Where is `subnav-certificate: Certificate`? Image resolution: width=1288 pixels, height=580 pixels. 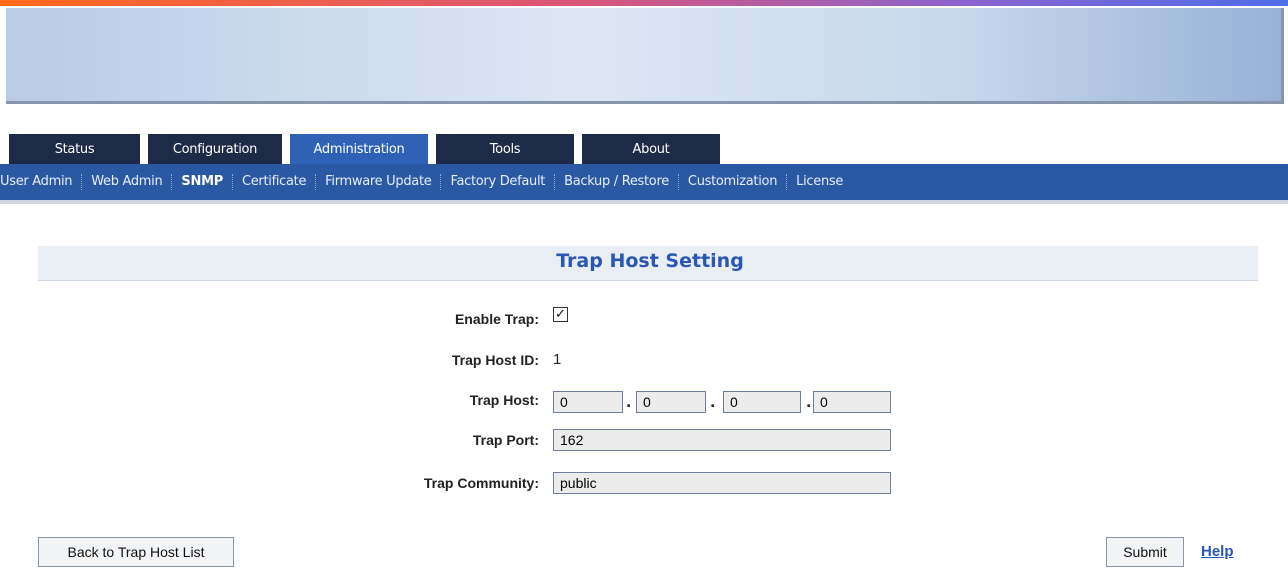 subnav-certificate: Certificate is located at coordinates (275, 182).